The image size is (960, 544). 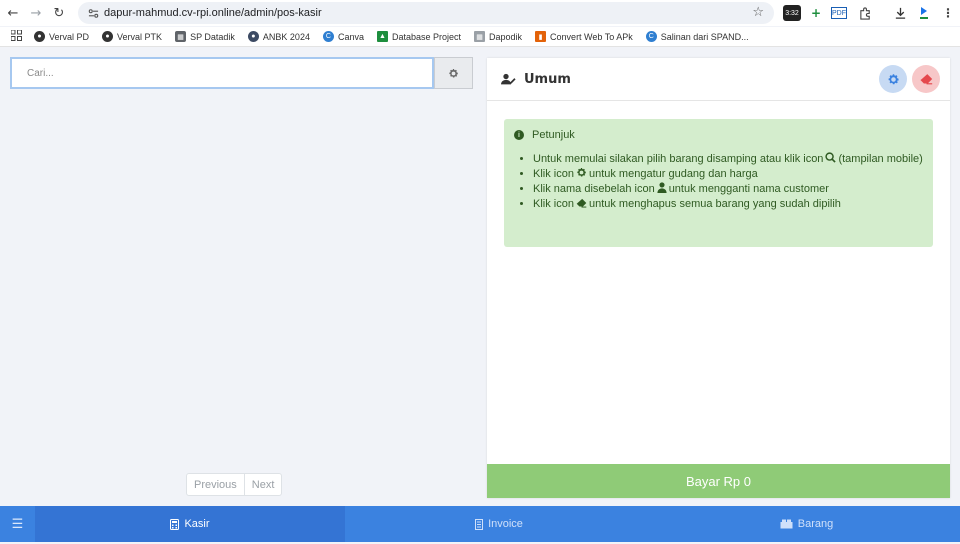 What do you see at coordinates (382, 36) in the screenshot?
I see `drive-icon: ▲` at bounding box center [382, 36].